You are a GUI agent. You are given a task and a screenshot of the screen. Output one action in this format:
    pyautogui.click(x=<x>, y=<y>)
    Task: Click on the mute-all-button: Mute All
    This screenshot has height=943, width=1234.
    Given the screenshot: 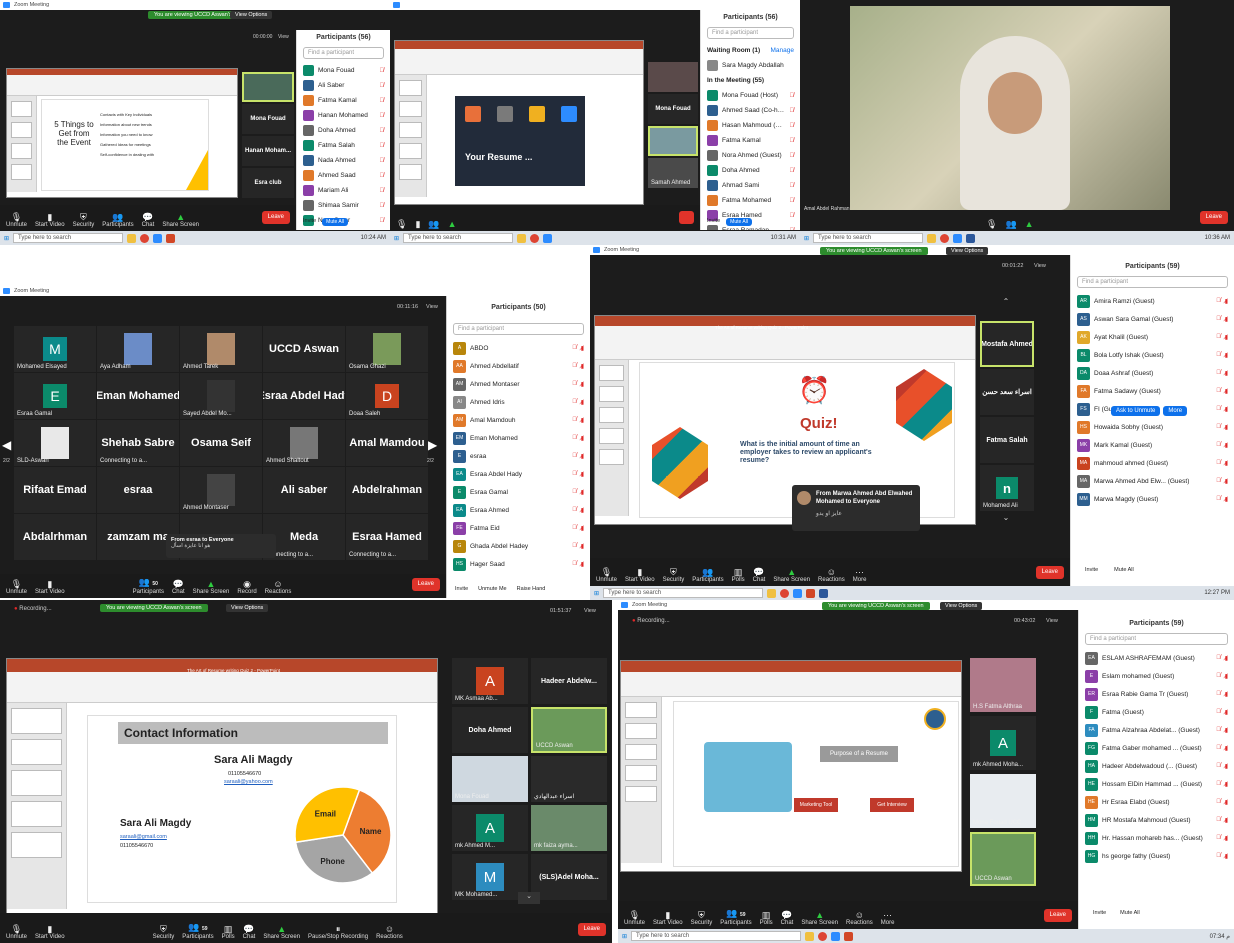 What is the action you would take?
    pyautogui.click(x=1124, y=570)
    